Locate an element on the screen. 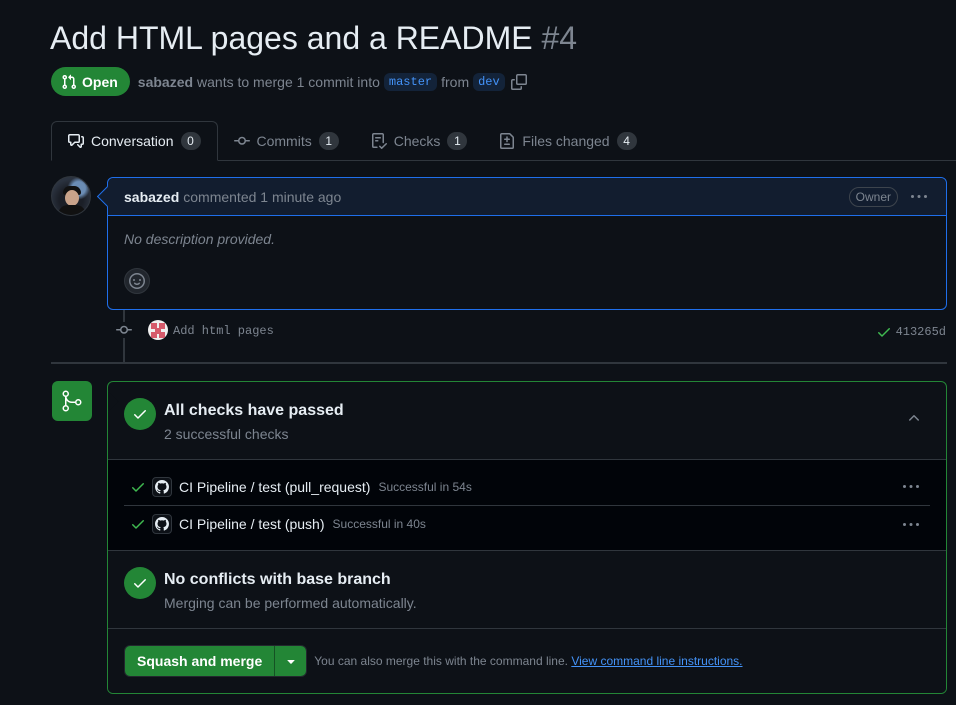  conflicts-subtitle: Merging can be performed automatically. is located at coordinates (290, 603).